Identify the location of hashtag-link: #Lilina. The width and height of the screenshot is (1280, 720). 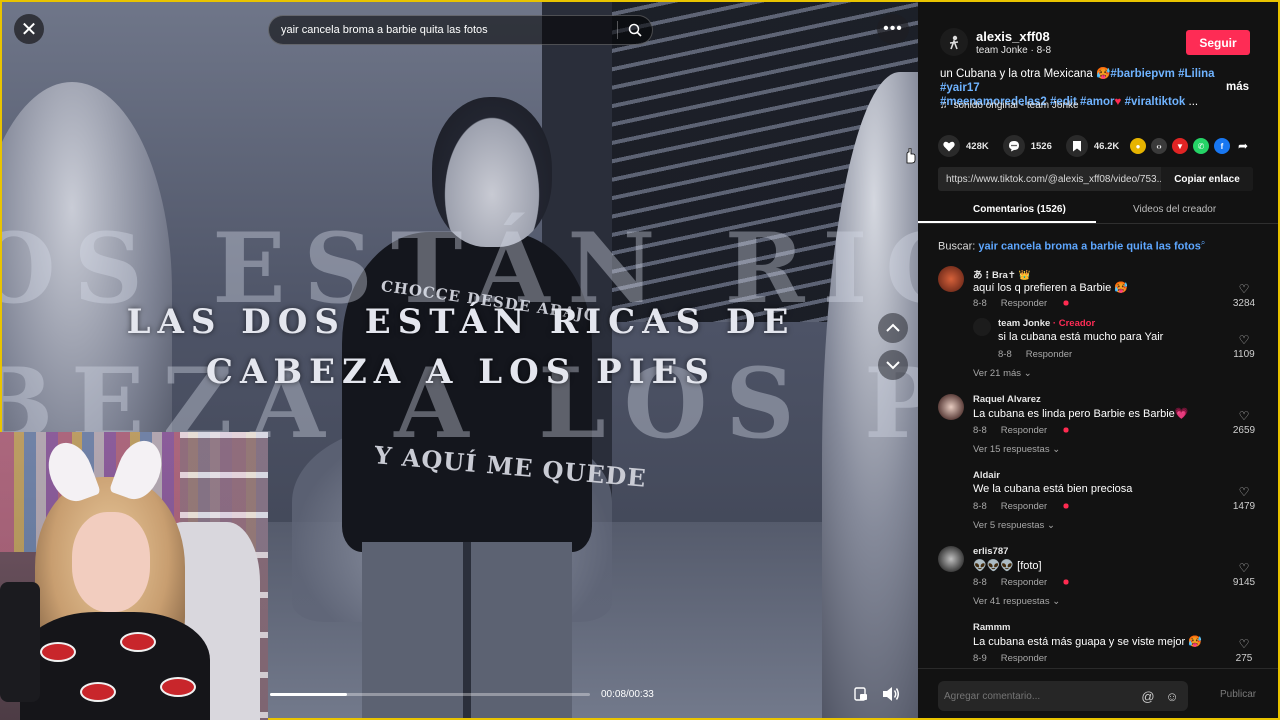
(1196, 74).